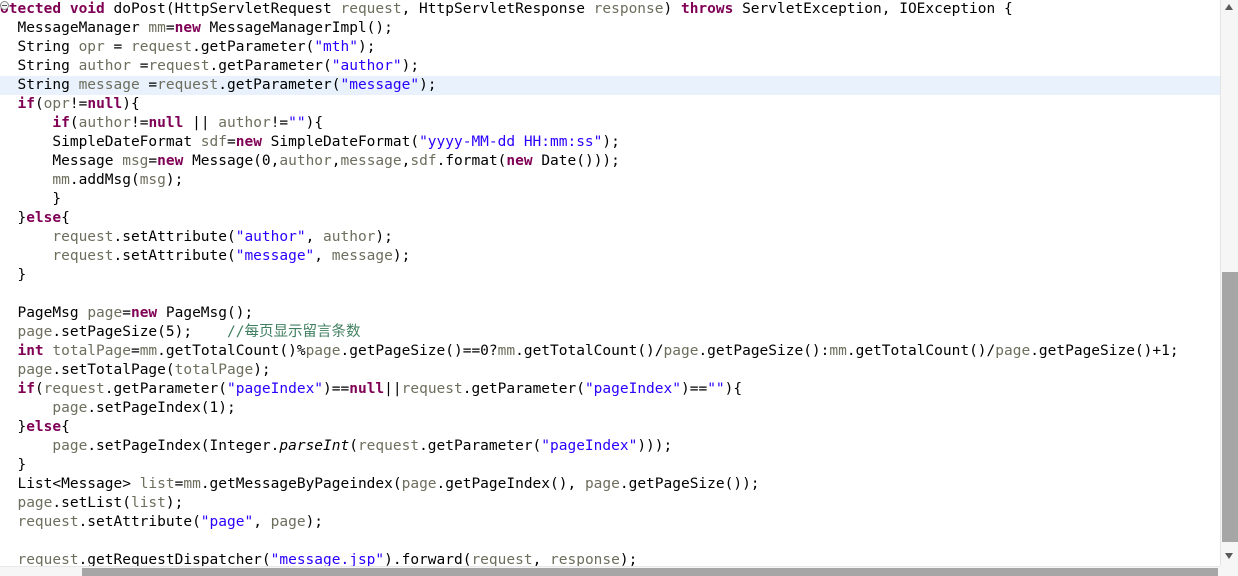 The height and width of the screenshot is (576, 1238). I want to click on code-token-plain: .setTotalPage(, so click(113, 370).